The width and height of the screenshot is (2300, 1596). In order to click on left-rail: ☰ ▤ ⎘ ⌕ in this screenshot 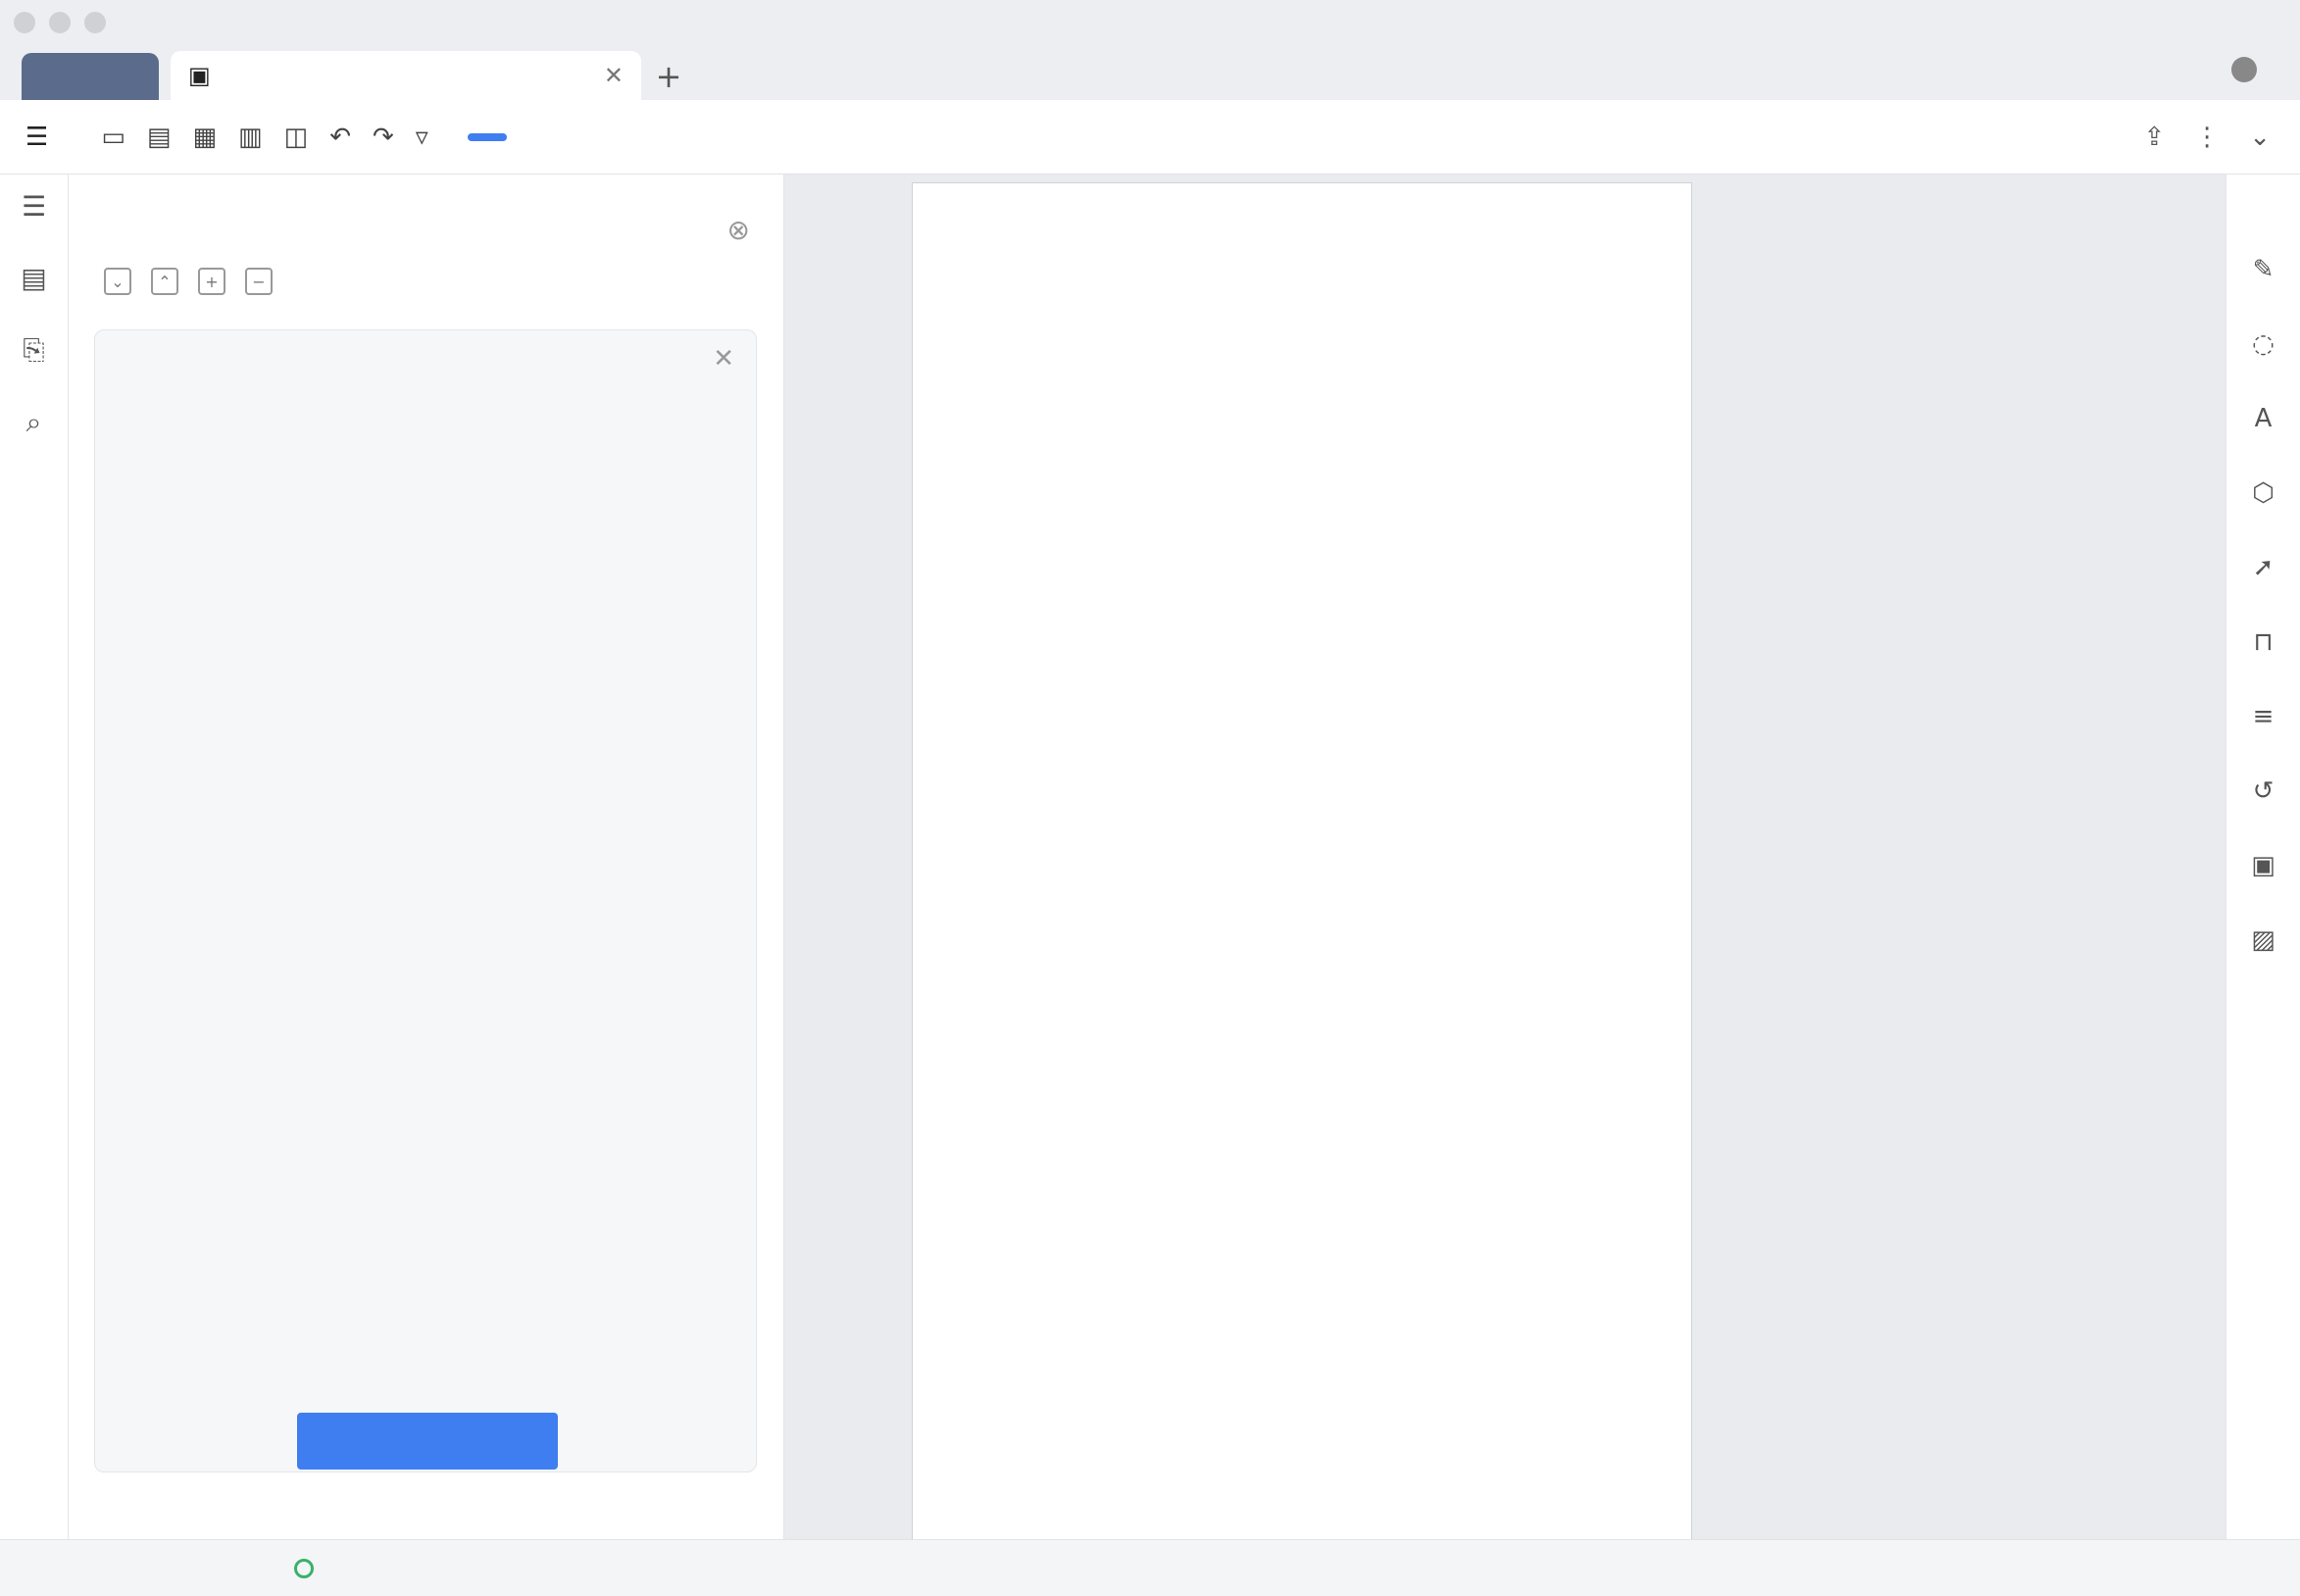, I will do `click(34, 857)`.